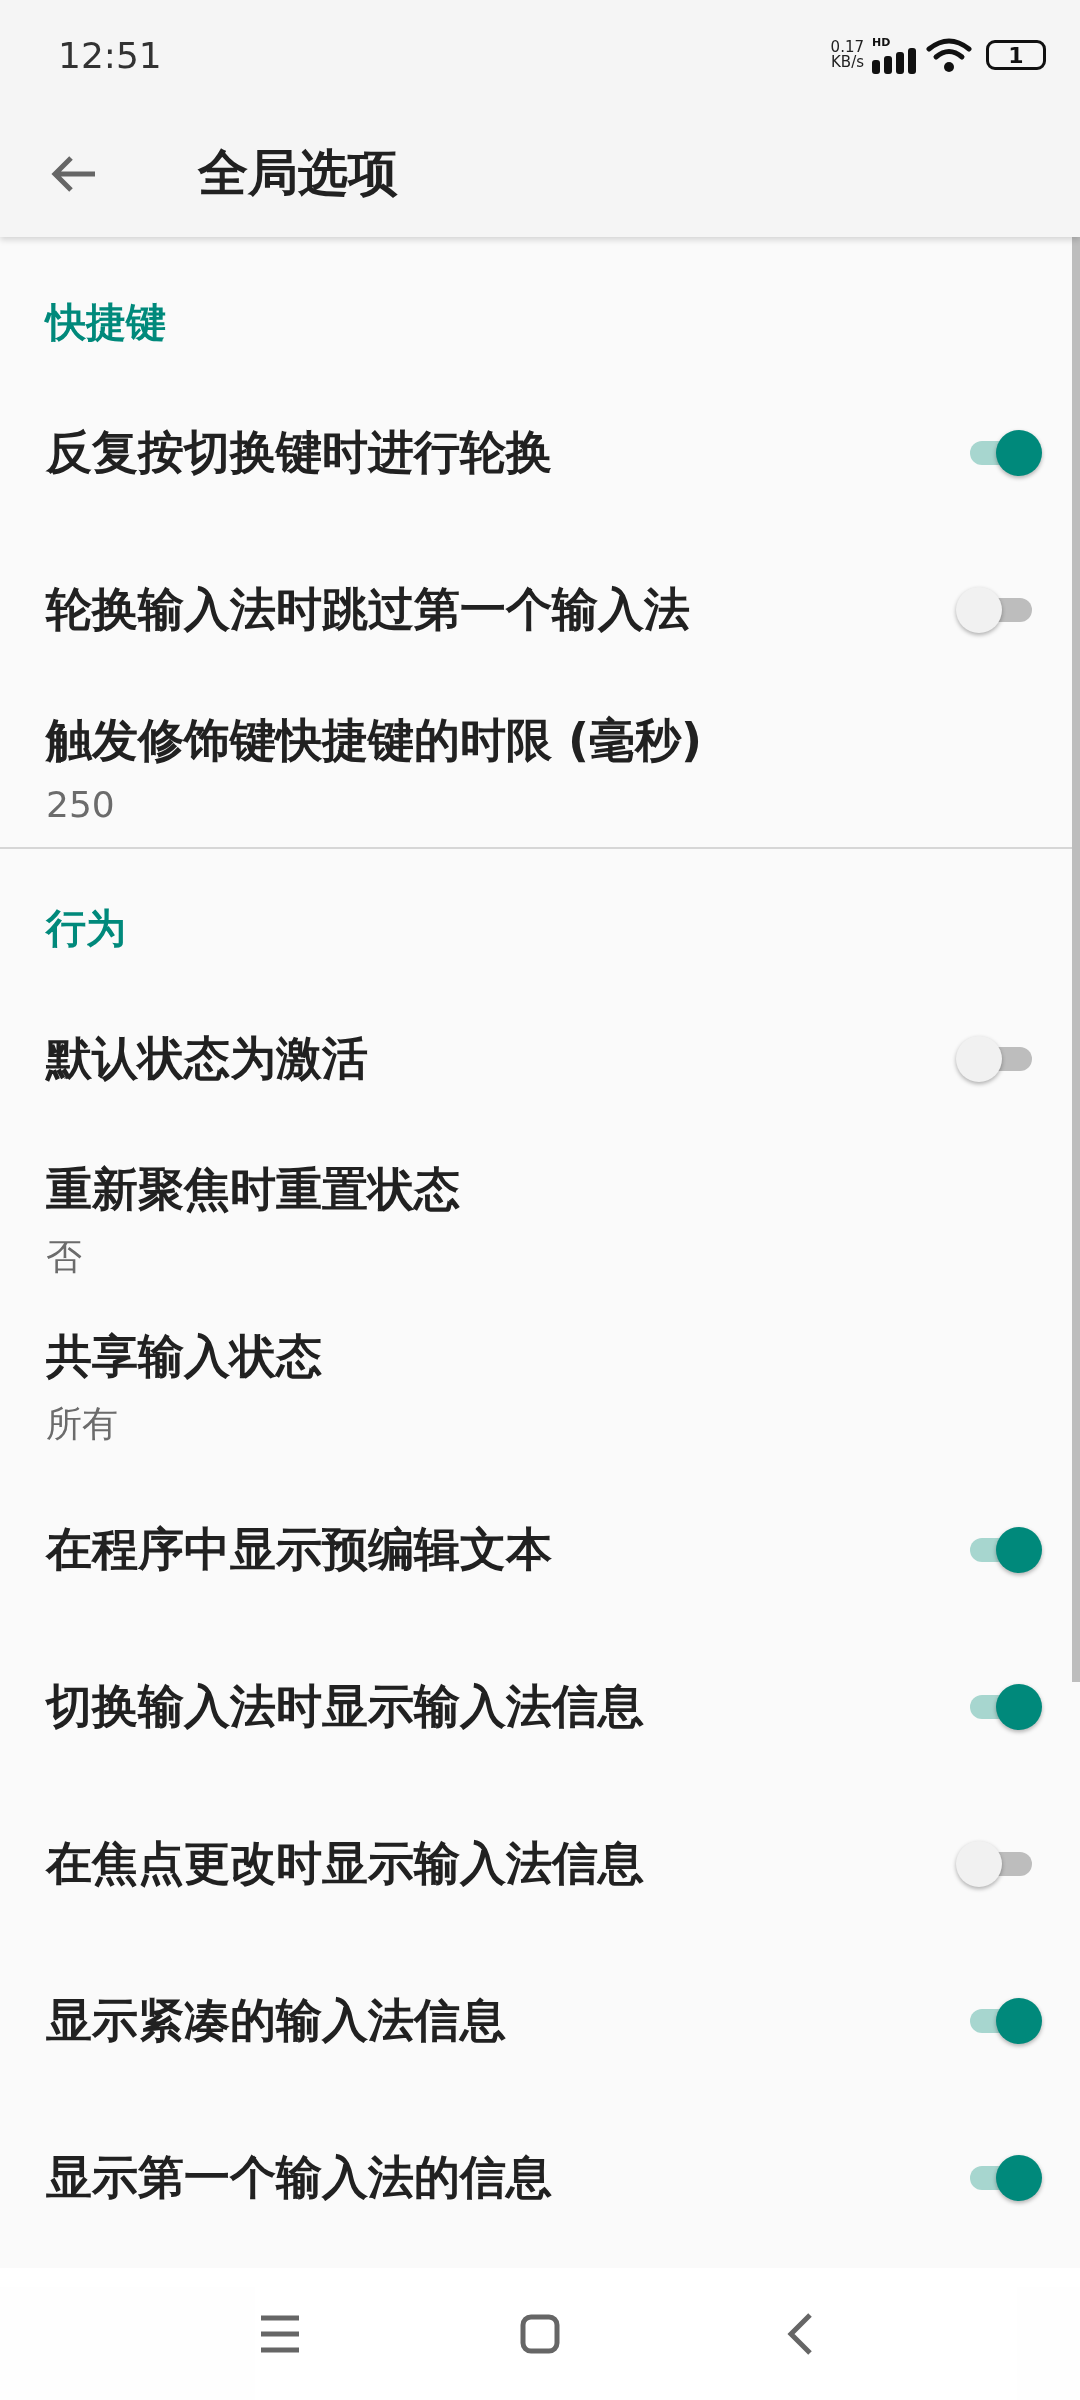 The image size is (1080, 2400). Describe the element at coordinates (345, 1863) in the screenshot. I see `setting-title: 在焦点更改时显示输入法信息` at that location.